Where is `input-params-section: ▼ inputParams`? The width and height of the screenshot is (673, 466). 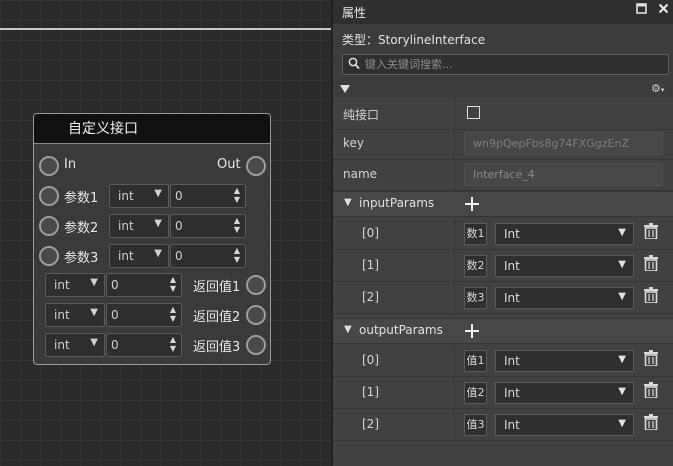
input-params-section: ▼ inputParams is located at coordinates (503, 204).